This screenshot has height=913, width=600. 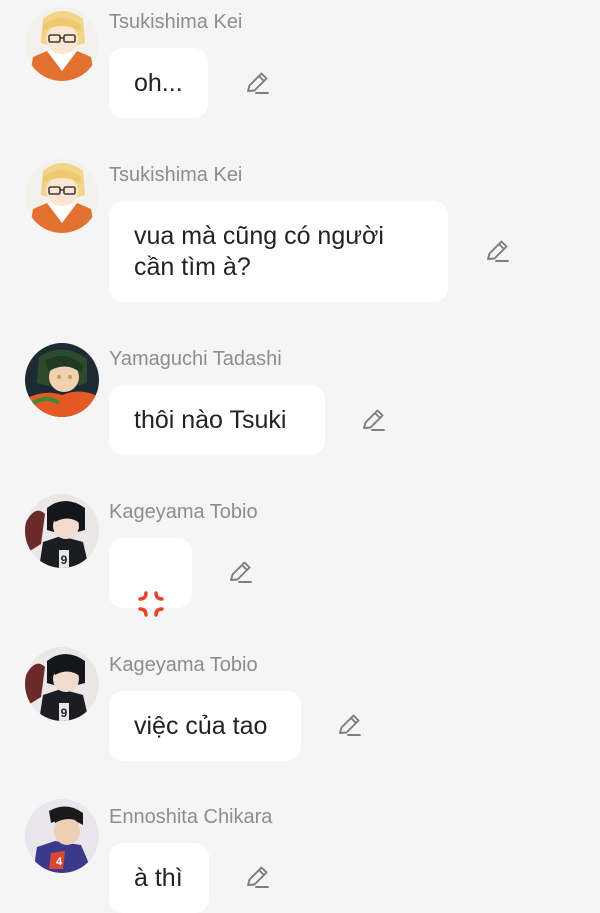 I want to click on message-bubble, so click(x=150, y=577).